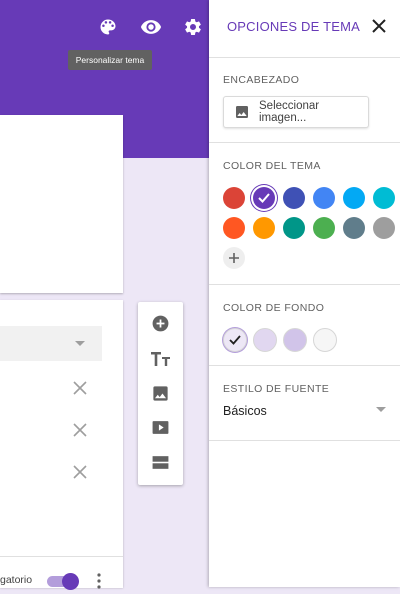  I want to click on palette-icon, so click(108, 27).